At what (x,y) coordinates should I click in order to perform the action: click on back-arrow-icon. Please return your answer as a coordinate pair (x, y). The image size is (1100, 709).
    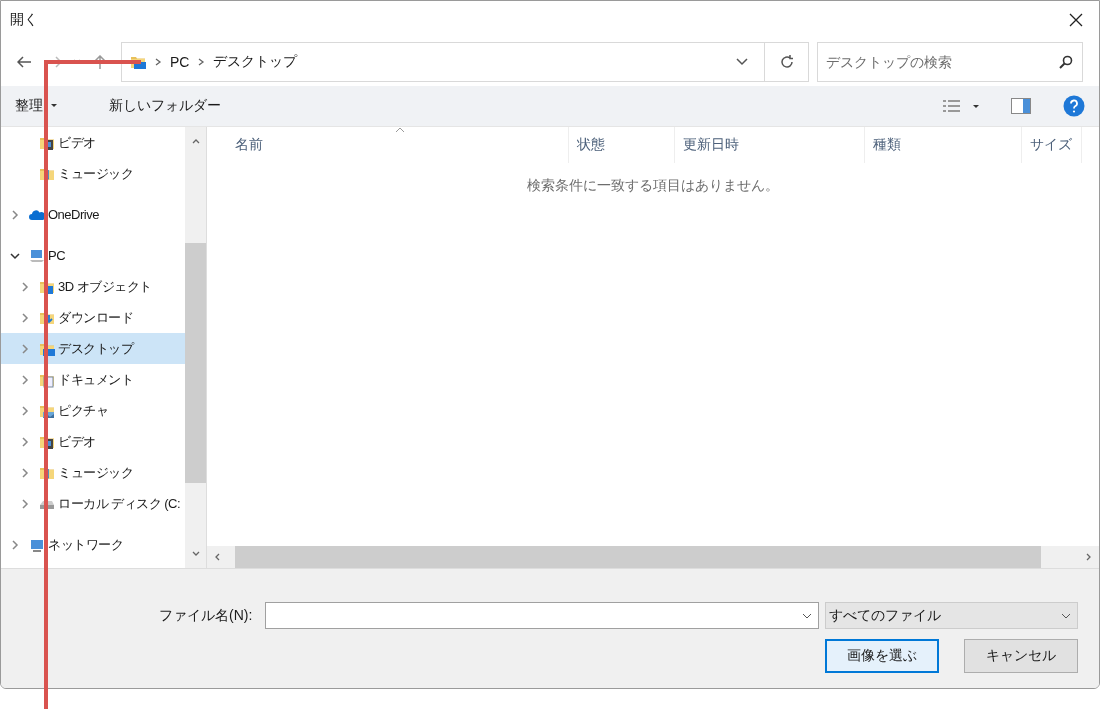
    Looking at the image, I should click on (24, 62).